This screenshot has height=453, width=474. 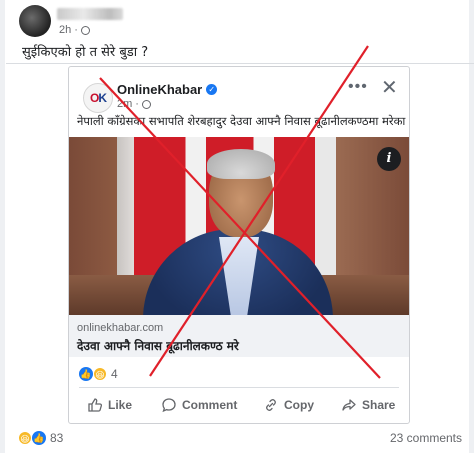 I want to click on post-timestamp: 2h, so click(x=65, y=30).